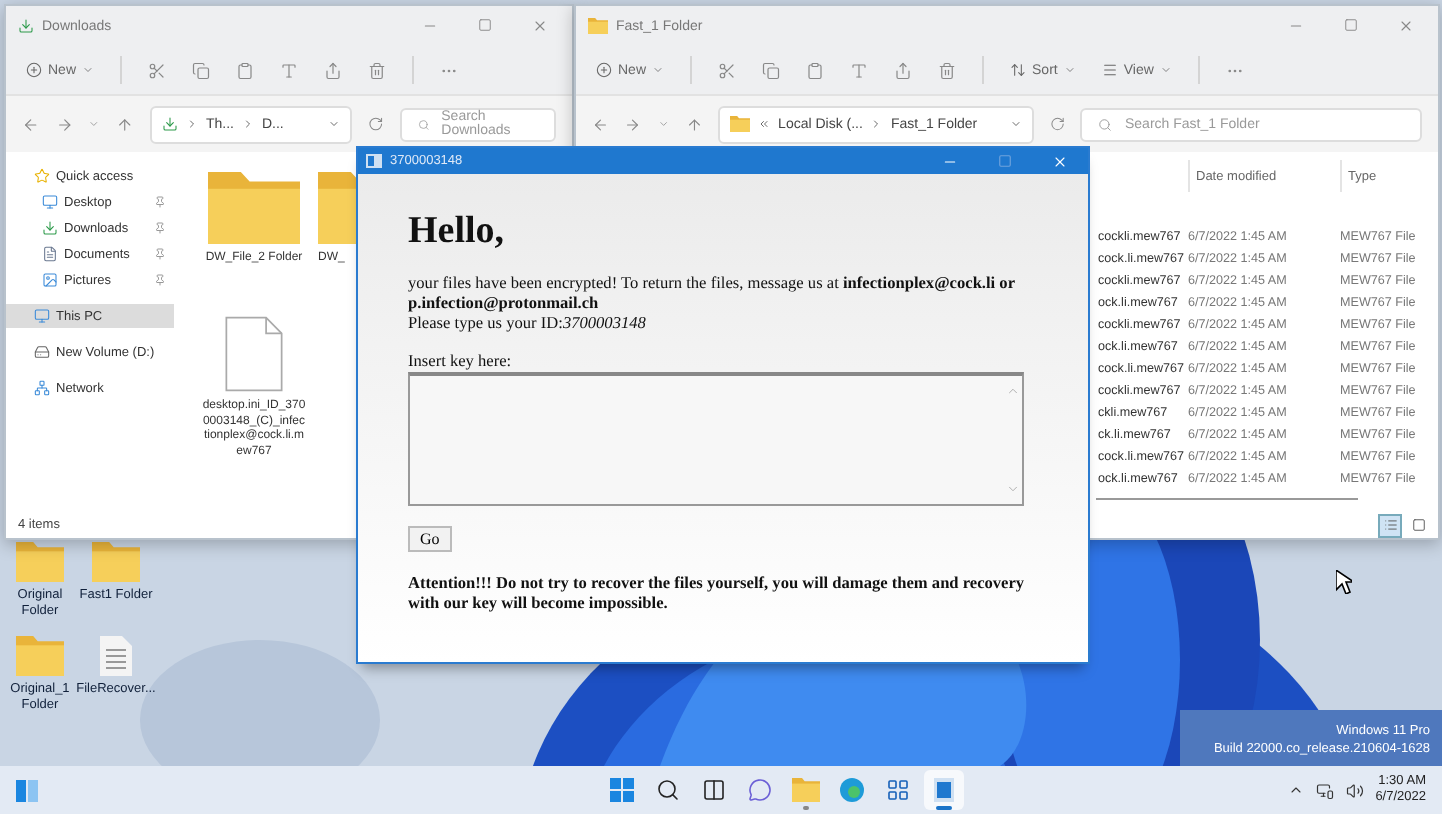 The height and width of the screenshot is (814, 1442). I want to click on start-icon, so click(621, 790).